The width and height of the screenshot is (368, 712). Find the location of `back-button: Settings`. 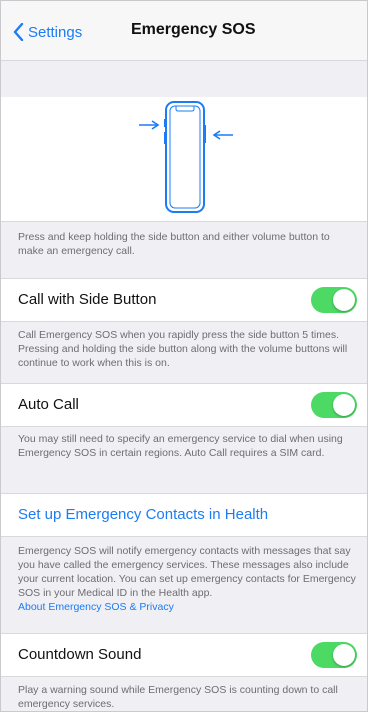

back-button: Settings is located at coordinates (47, 32).